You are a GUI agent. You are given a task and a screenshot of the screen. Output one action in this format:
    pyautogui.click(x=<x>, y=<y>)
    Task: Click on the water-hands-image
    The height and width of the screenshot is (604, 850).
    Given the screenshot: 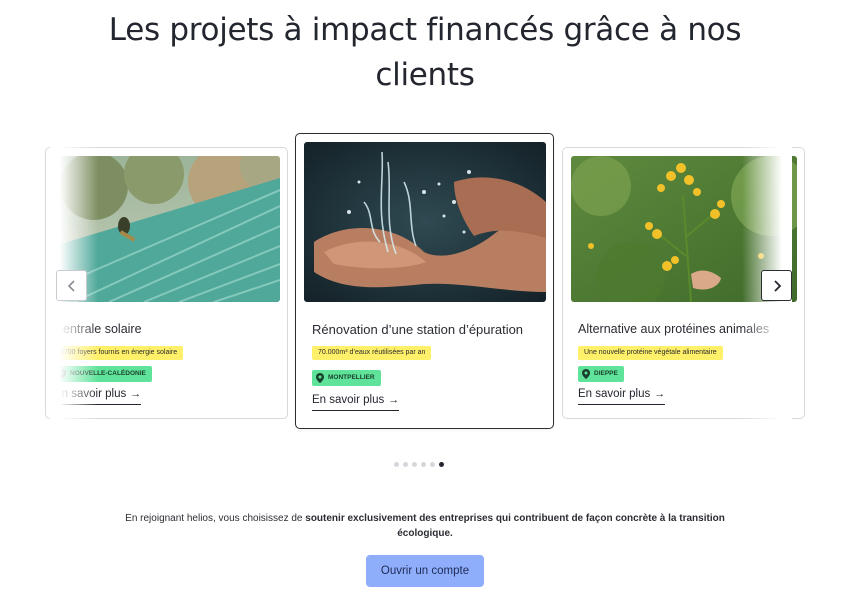 What is the action you would take?
    pyautogui.click(x=425, y=222)
    